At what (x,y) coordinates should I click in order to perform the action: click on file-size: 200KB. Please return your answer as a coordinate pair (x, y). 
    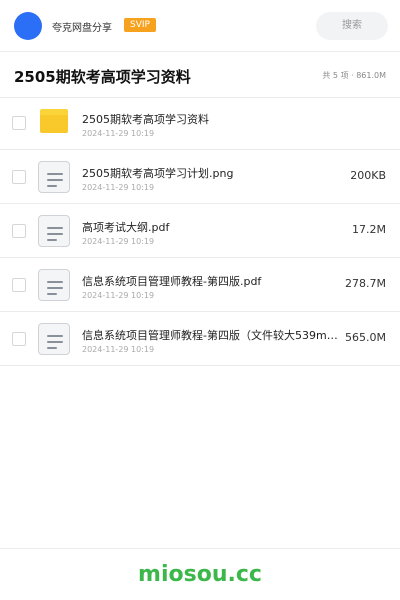
    Looking at the image, I should click on (368, 175).